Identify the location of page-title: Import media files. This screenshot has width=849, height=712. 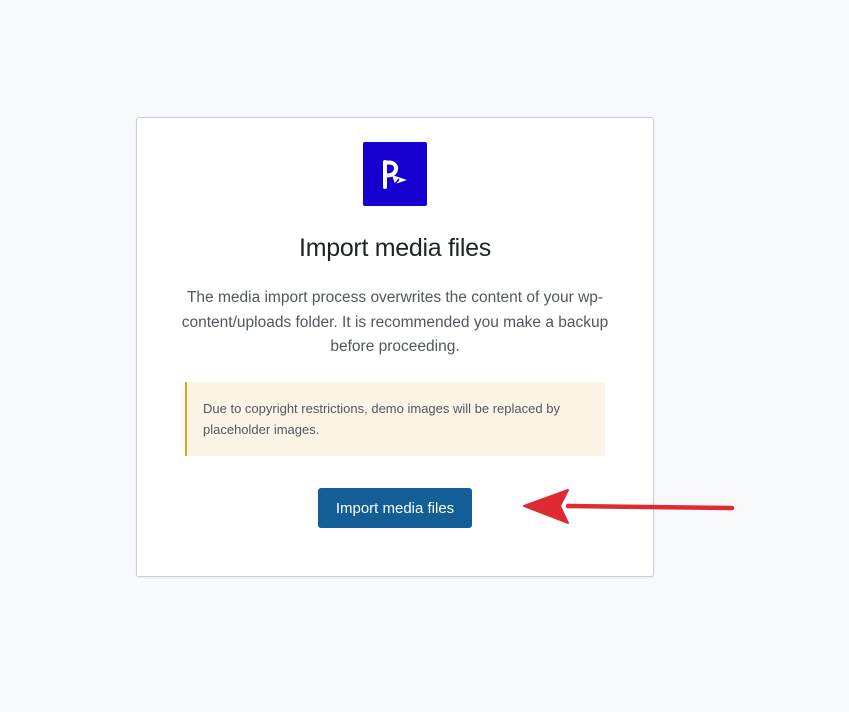
(395, 248).